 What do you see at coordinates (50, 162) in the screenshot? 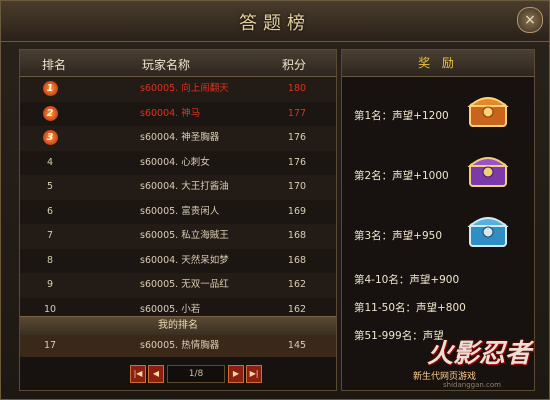
I see `rank-cell: 4` at bounding box center [50, 162].